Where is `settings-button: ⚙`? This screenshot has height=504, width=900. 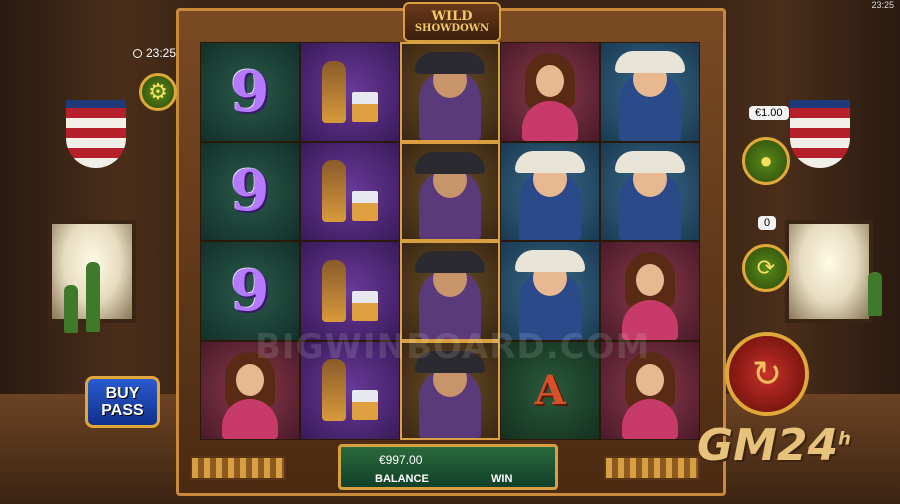
settings-button: ⚙ is located at coordinates (158, 92).